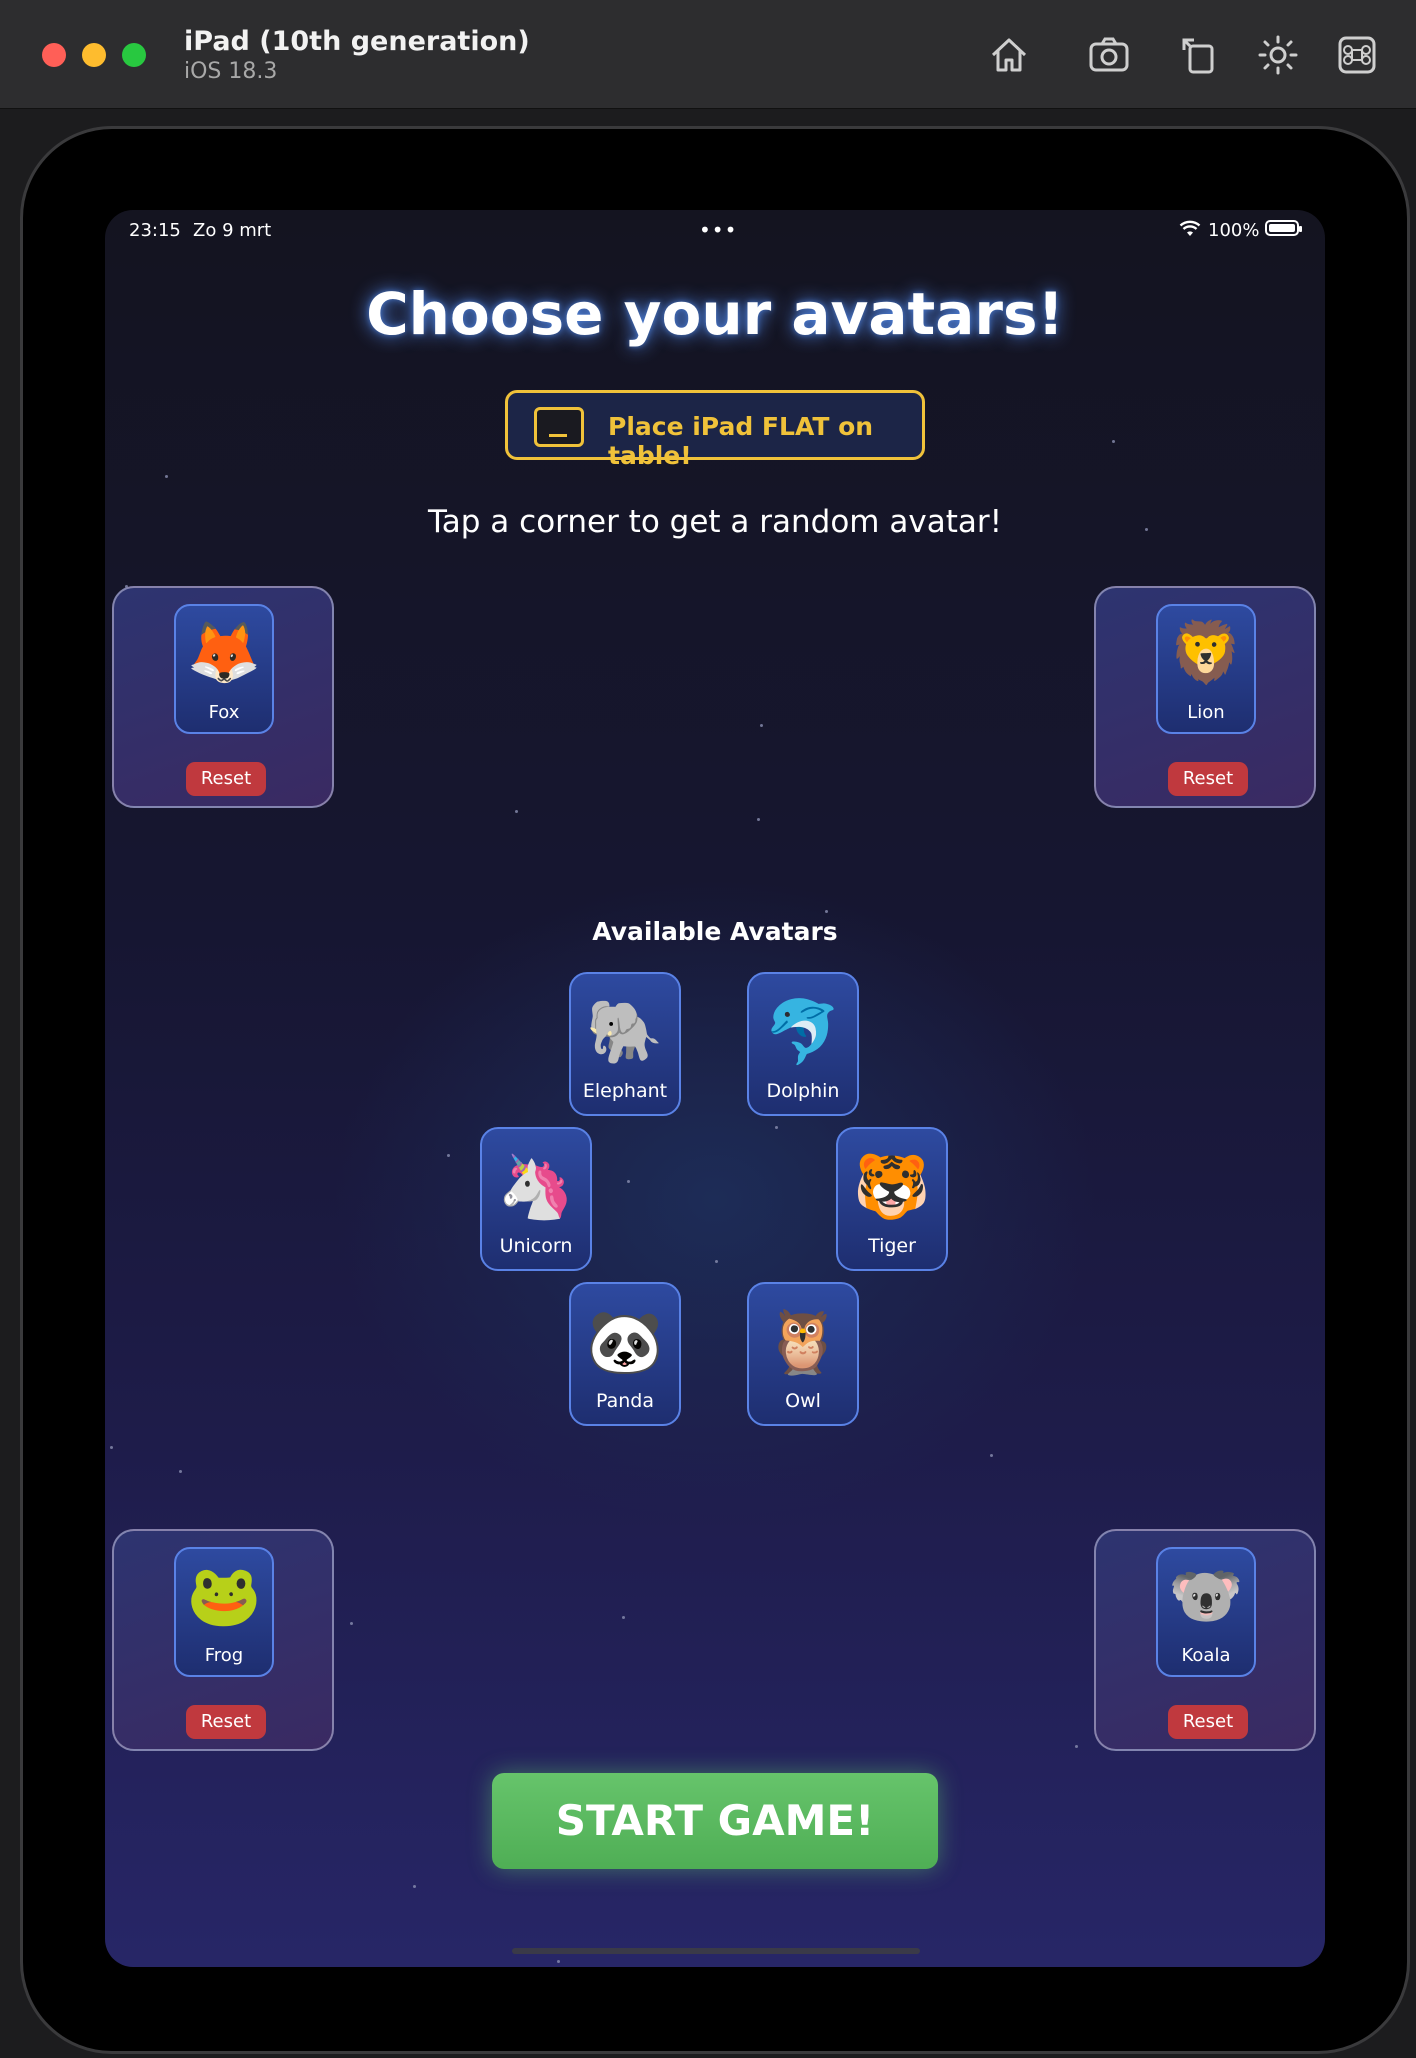 This screenshot has width=1416, height=2058. What do you see at coordinates (715, 522) in the screenshot?
I see `instruction-text: Tap a corner to get a random avatar!` at bounding box center [715, 522].